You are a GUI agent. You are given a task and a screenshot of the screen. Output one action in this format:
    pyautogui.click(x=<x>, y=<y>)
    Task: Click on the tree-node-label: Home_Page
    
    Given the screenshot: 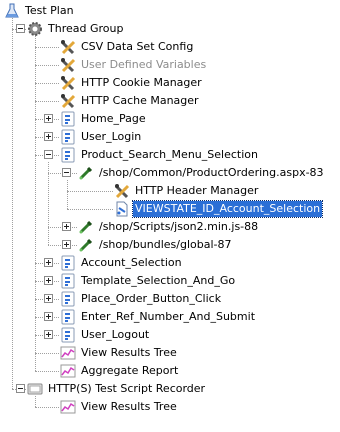 What is the action you would take?
    pyautogui.click(x=113, y=118)
    